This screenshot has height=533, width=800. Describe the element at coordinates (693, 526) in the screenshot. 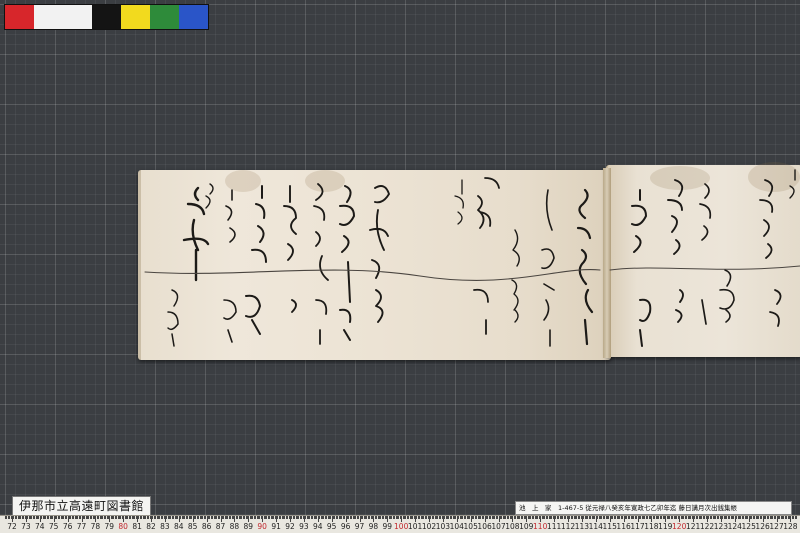

I see `ruler-number: 121` at that location.